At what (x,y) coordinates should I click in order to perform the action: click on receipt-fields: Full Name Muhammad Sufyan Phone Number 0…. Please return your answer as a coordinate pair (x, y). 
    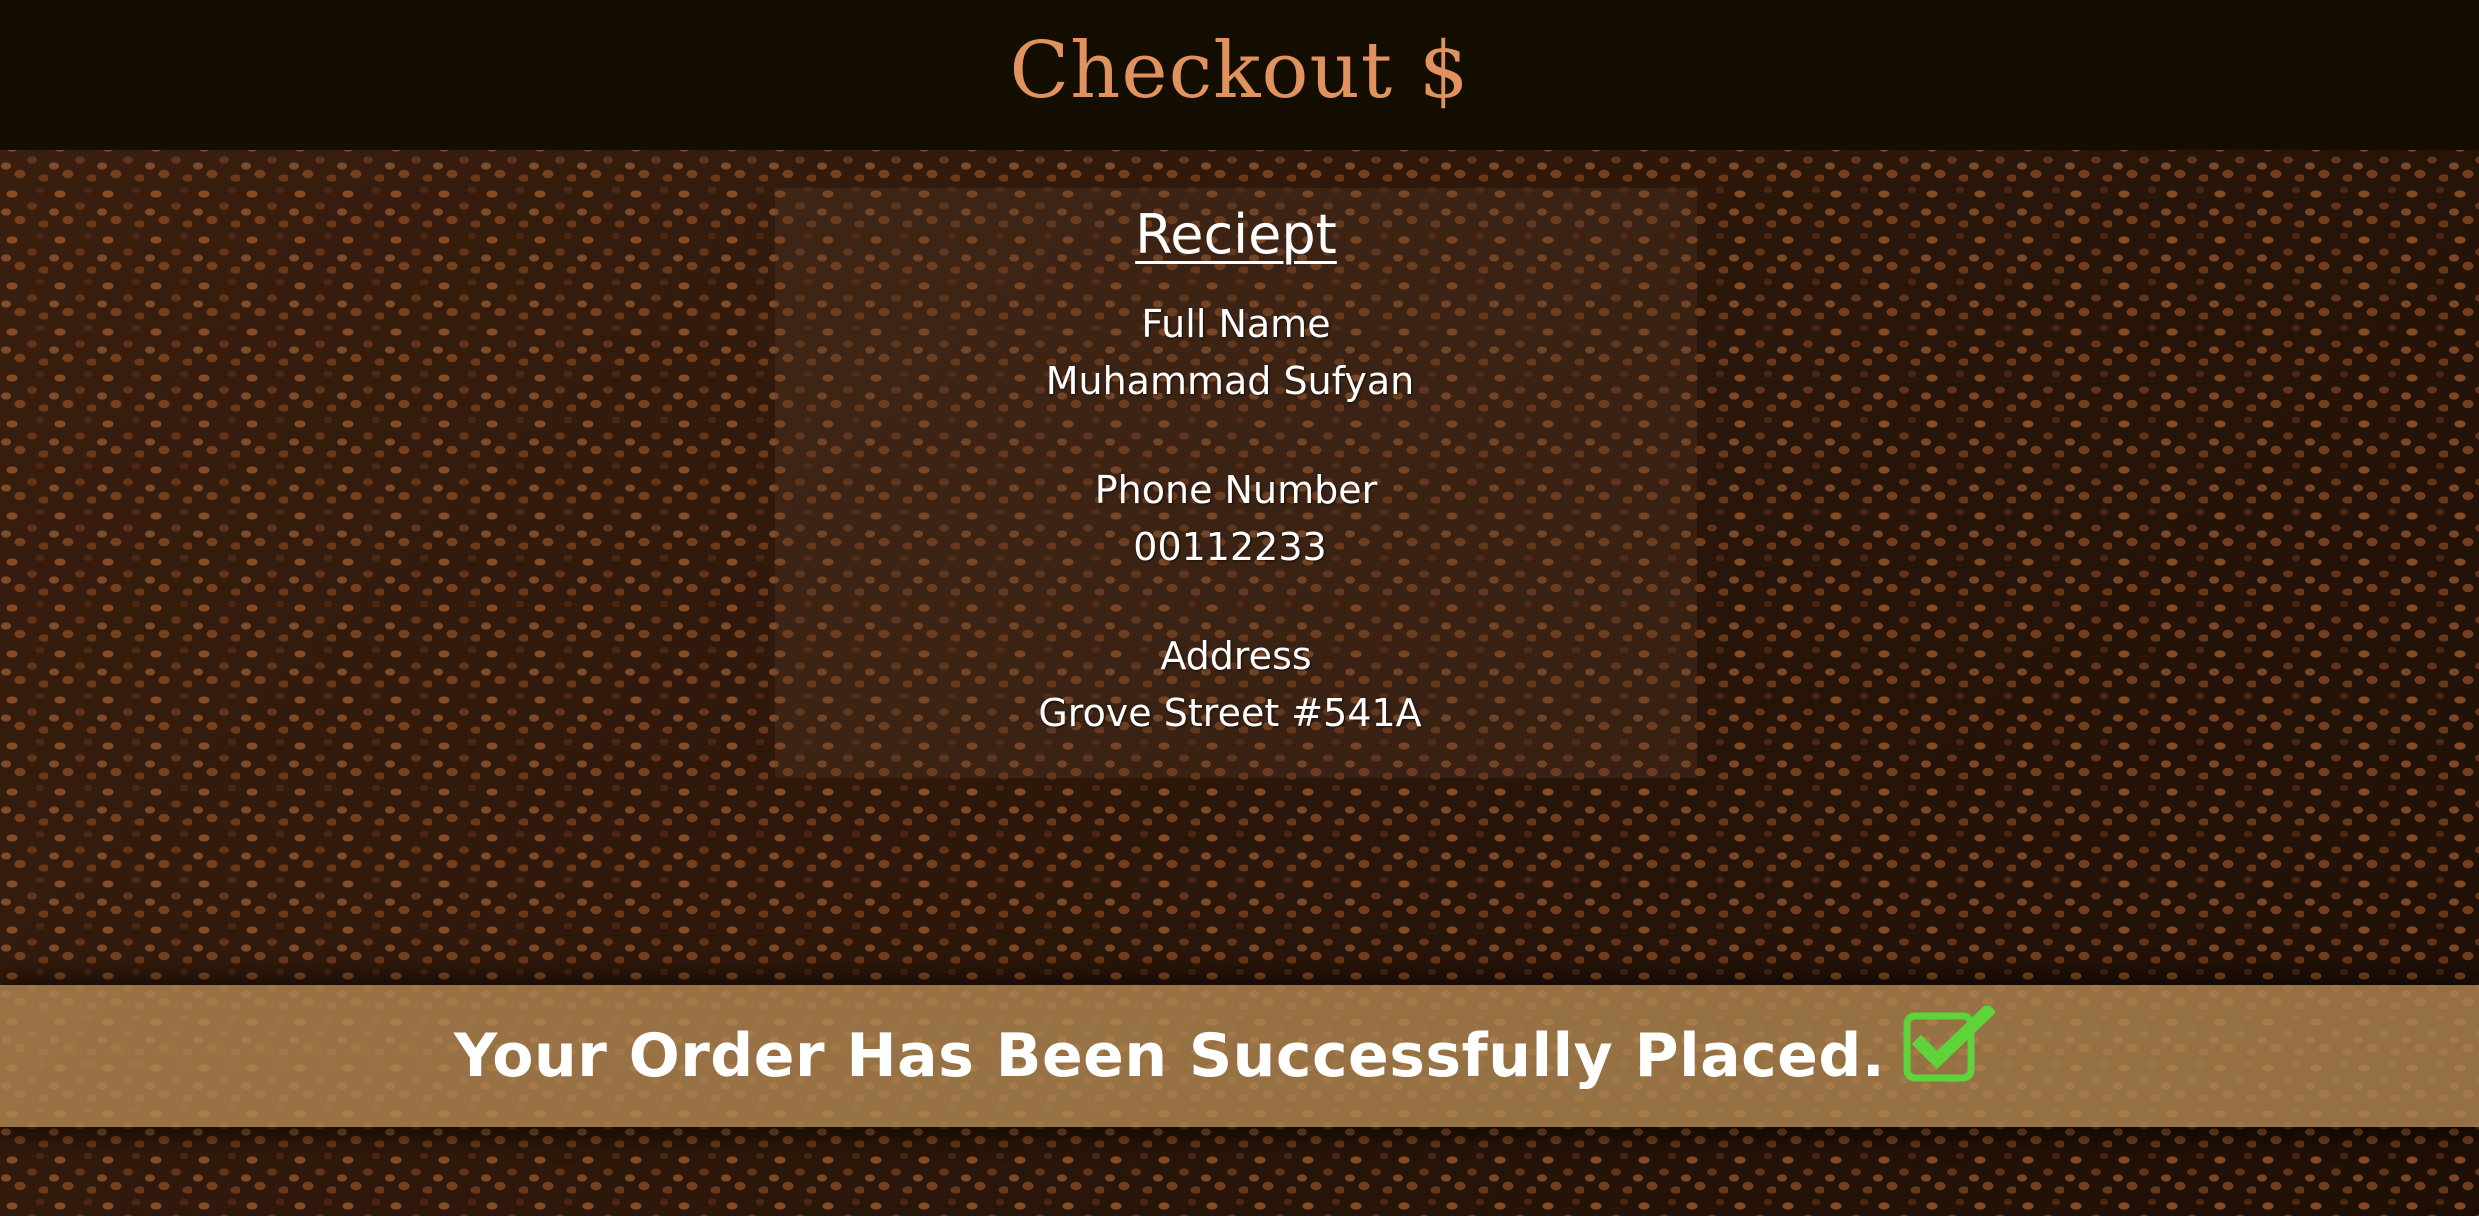
    Looking at the image, I should click on (1236, 519).